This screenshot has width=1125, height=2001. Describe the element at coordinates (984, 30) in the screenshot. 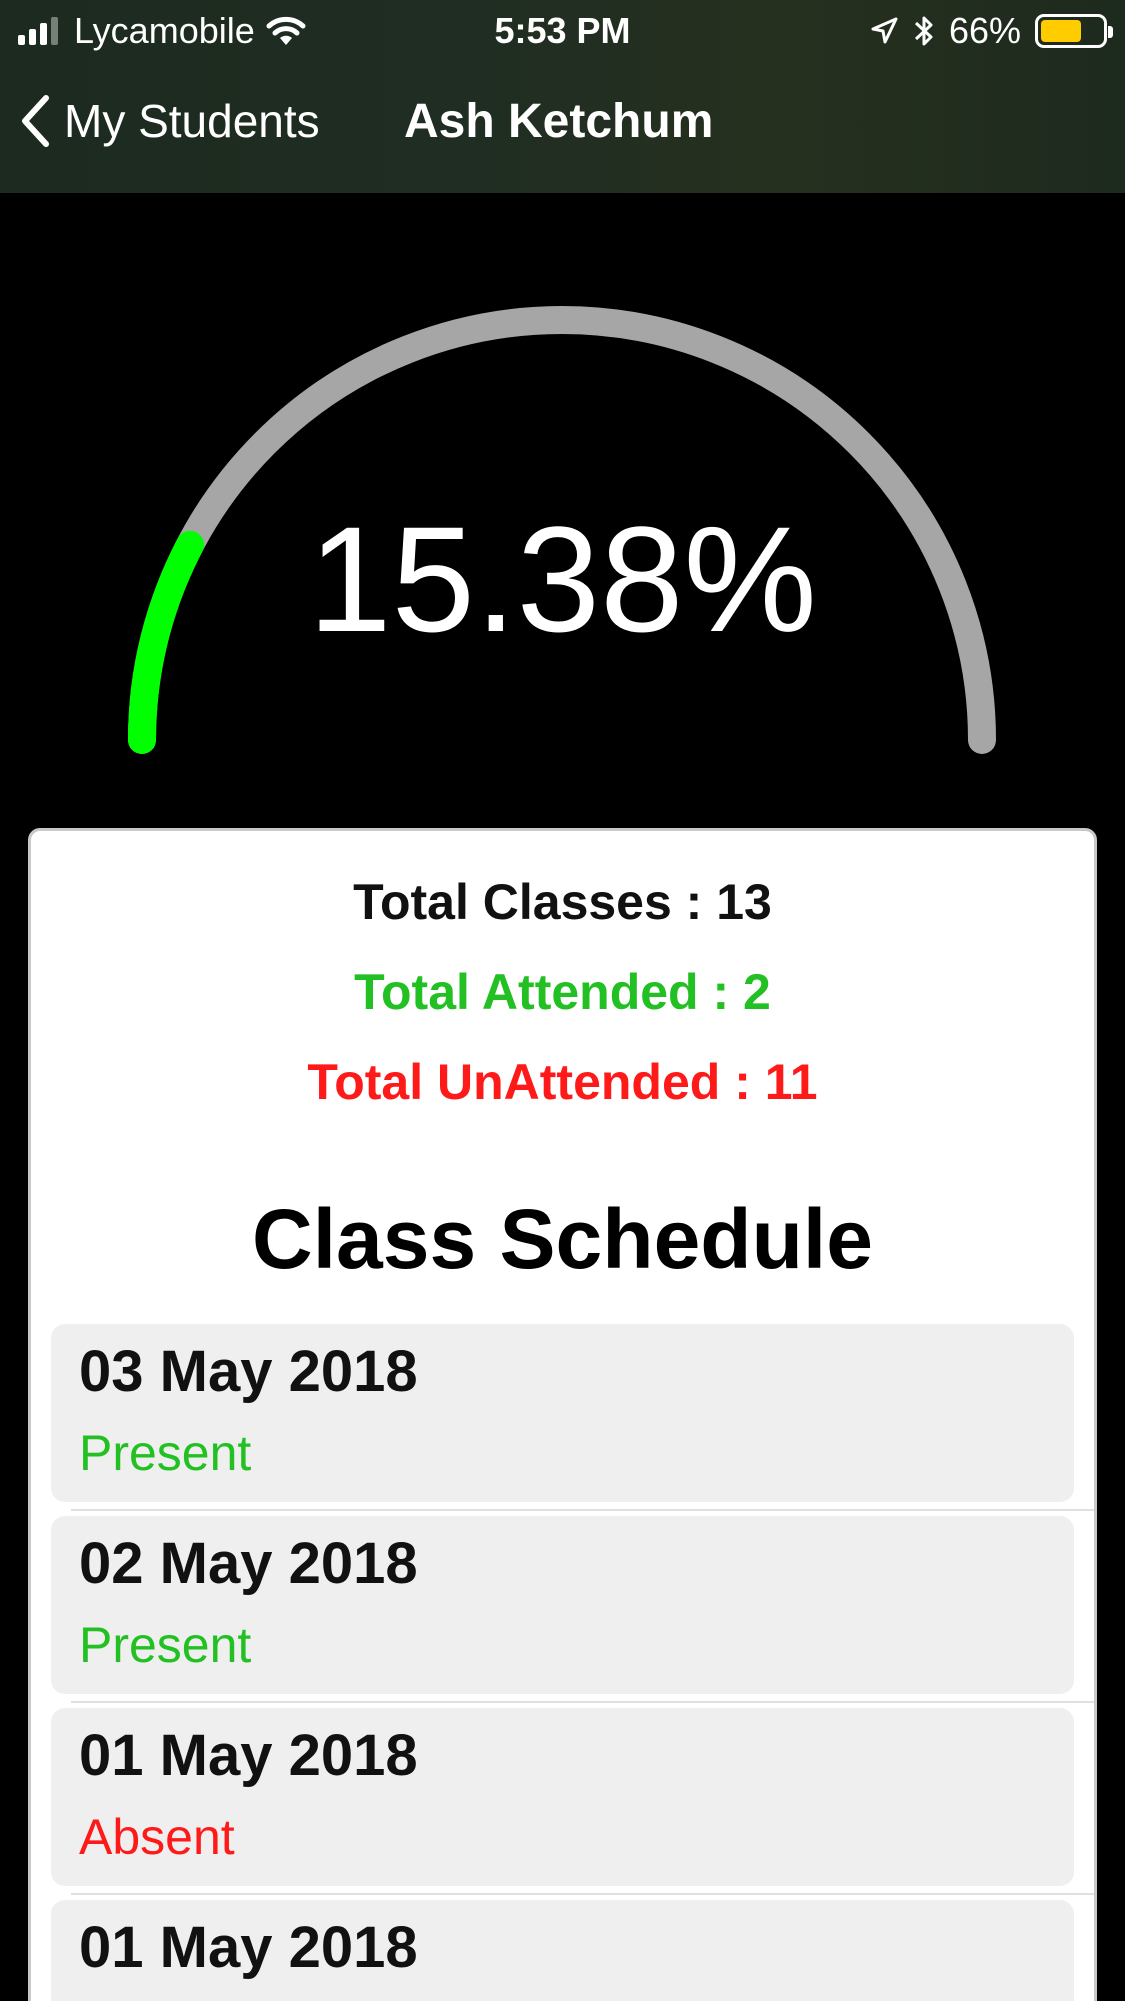

I see `battery-percent: 66%` at that location.